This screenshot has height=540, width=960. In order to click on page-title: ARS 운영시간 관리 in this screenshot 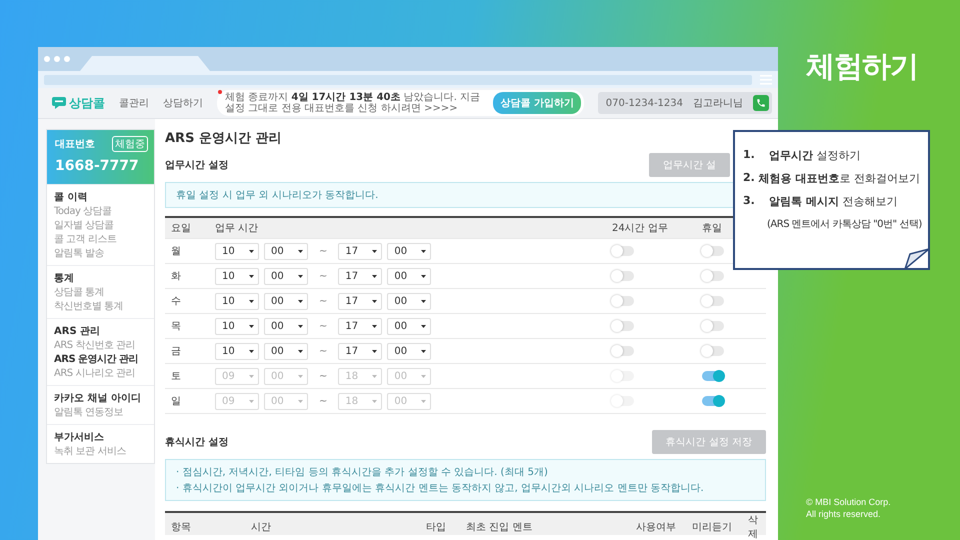, I will do `click(223, 138)`.